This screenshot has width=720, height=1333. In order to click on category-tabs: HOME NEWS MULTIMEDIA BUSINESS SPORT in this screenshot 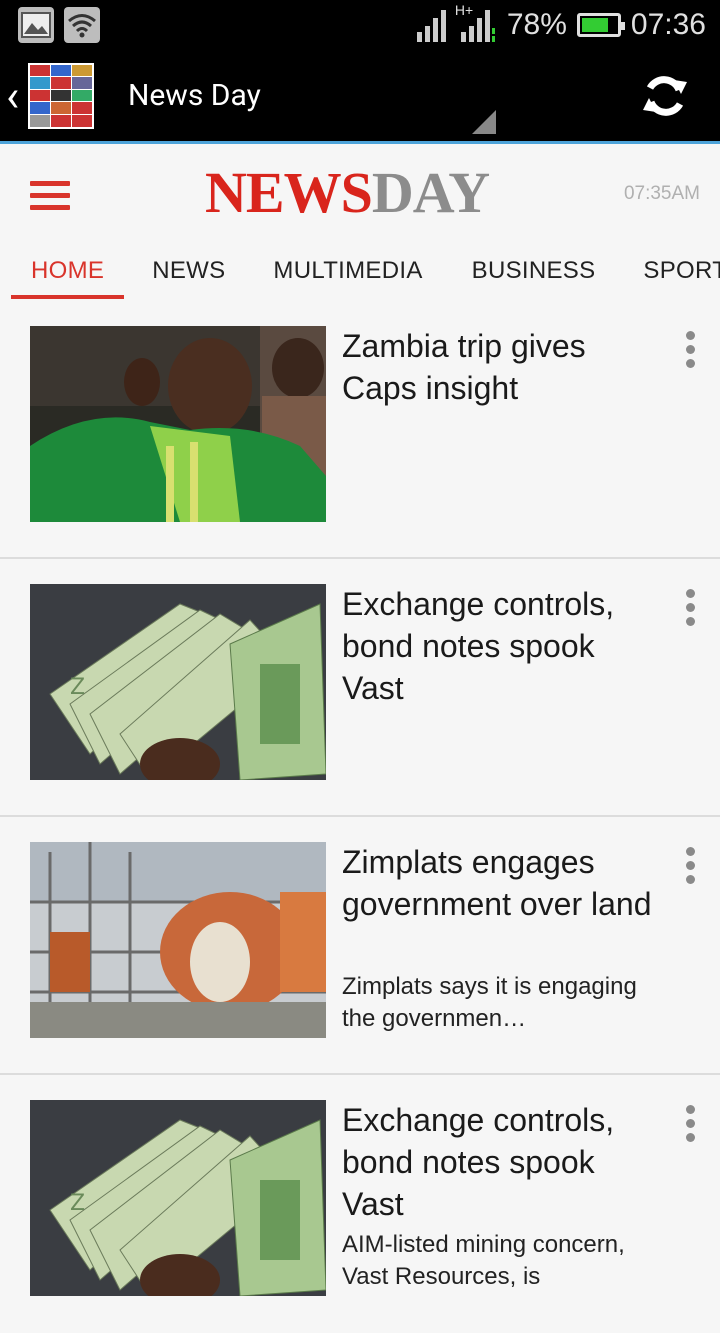, I will do `click(360, 272)`.